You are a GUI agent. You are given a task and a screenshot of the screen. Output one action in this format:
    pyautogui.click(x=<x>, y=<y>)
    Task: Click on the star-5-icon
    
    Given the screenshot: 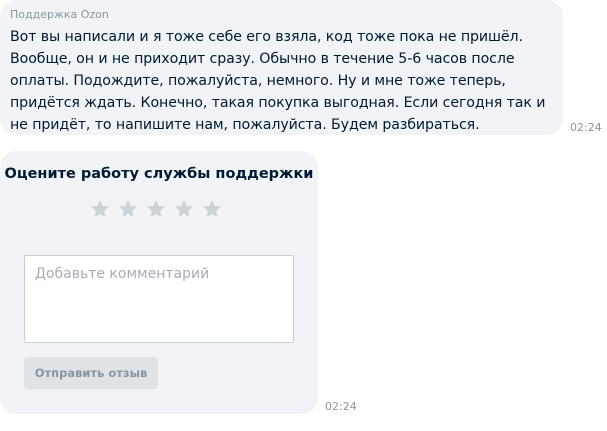 What is the action you would take?
    pyautogui.click(x=212, y=209)
    